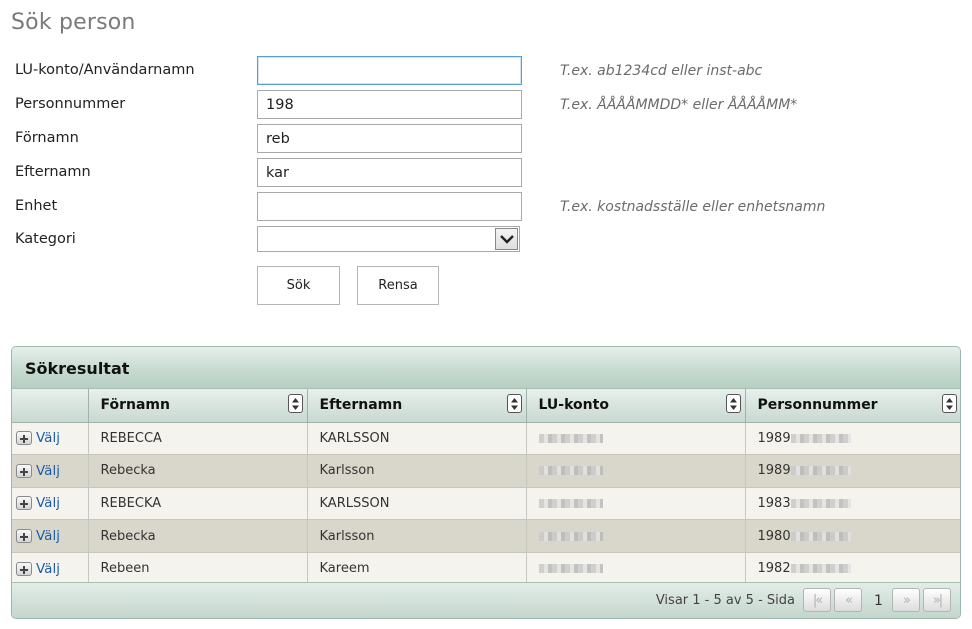  What do you see at coordinates (298, 285) in the screenshot?
I see `search-button: Sök` at bounding box center [298, 285].